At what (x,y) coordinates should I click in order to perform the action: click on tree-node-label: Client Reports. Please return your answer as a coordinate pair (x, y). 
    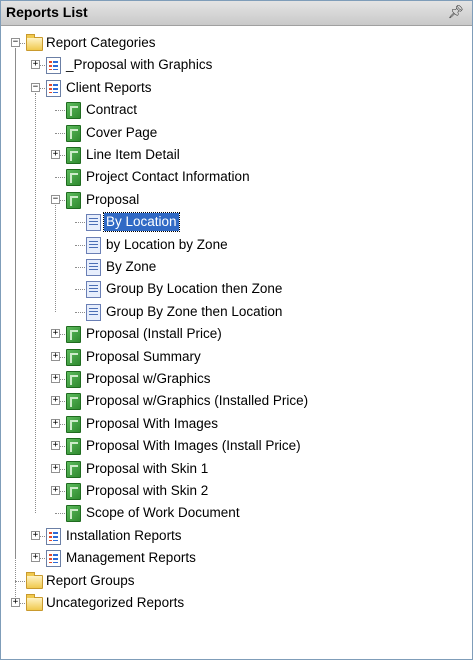
    Looking at the image, I should click on (109, 88).